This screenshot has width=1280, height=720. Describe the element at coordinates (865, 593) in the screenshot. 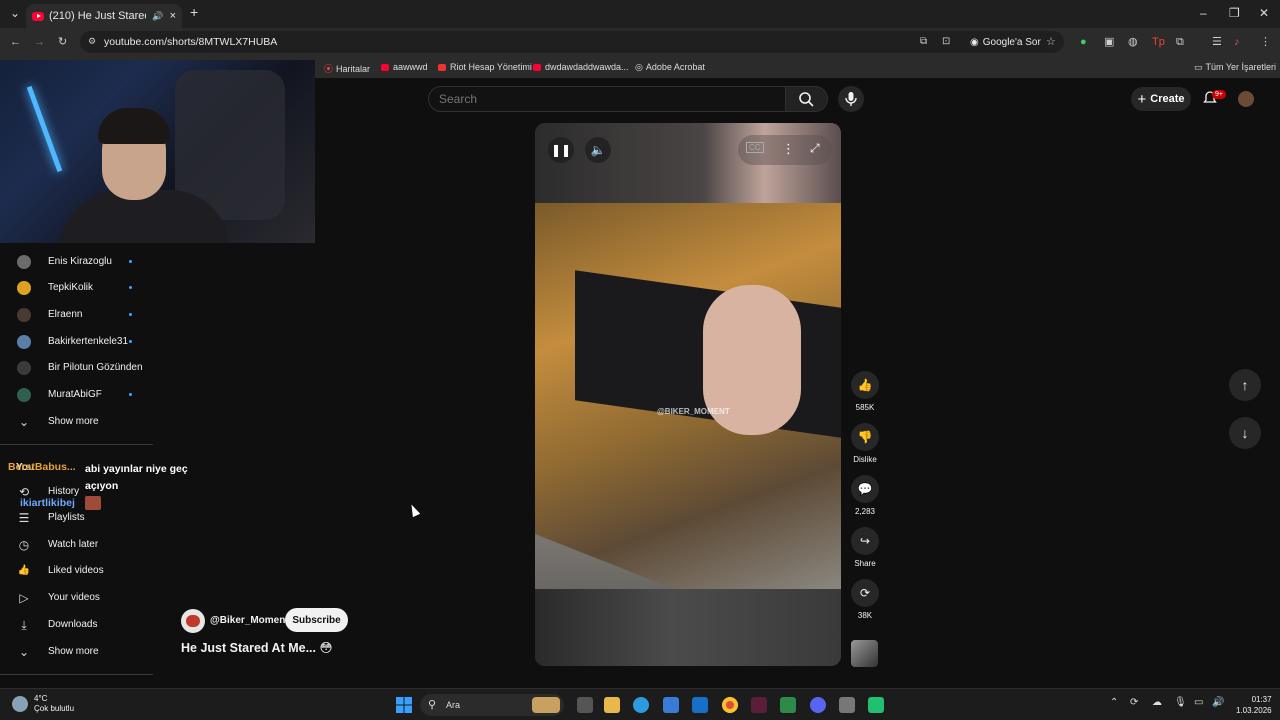

I see `remix-icon: ⟳` at that location.